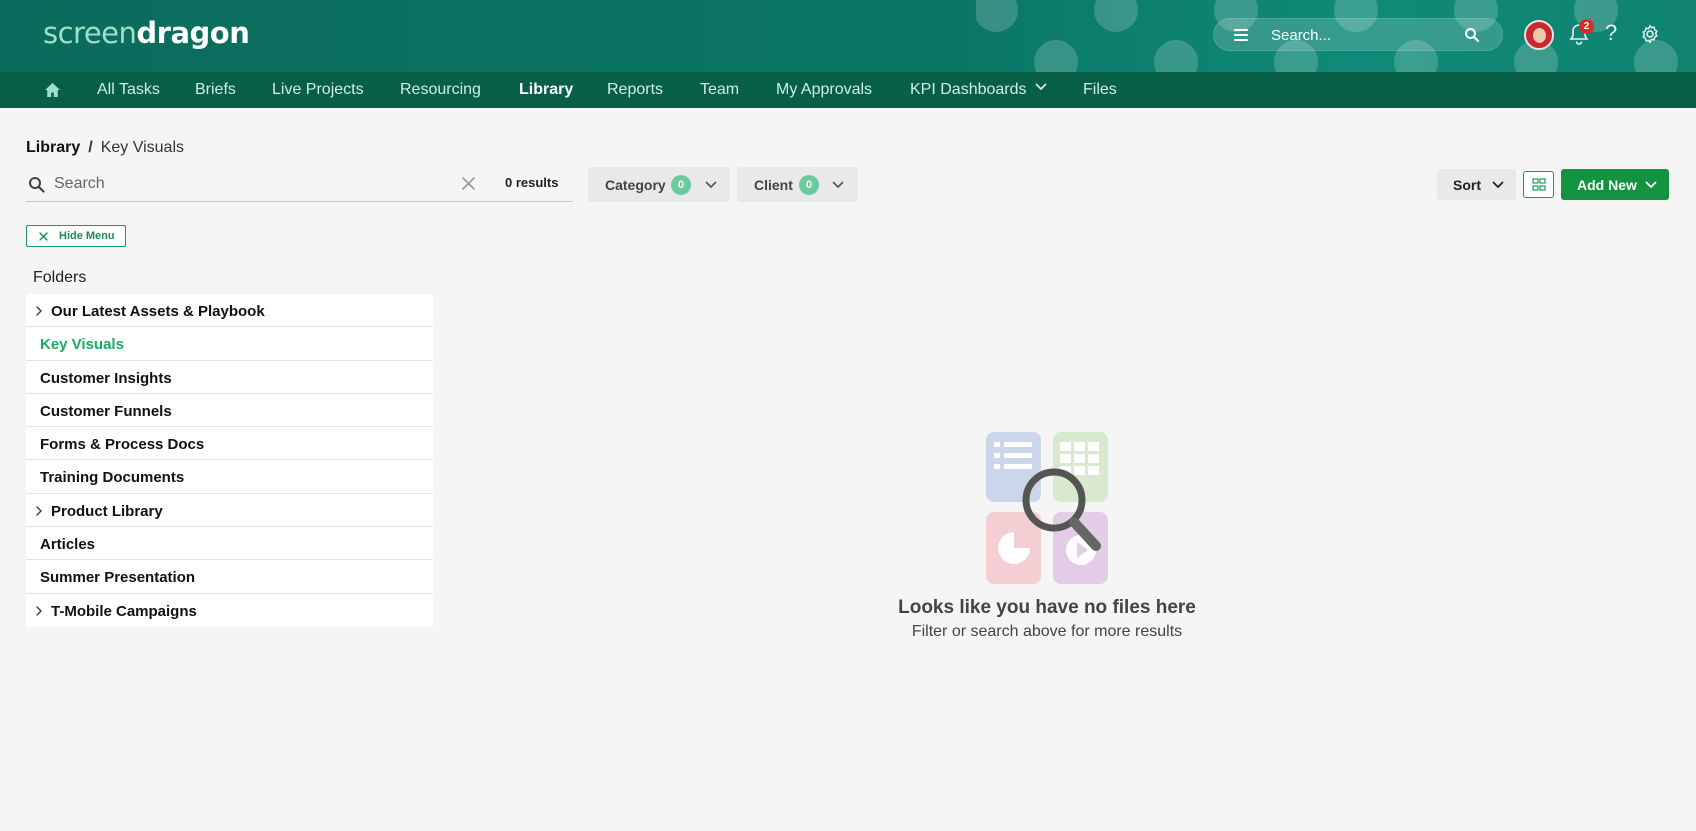 This screenshot has height=831, width=1696. Describe the element at coordinates (142, 147) in the screenshot. I see `breadcrumb-current: Key Visuals` at that location.